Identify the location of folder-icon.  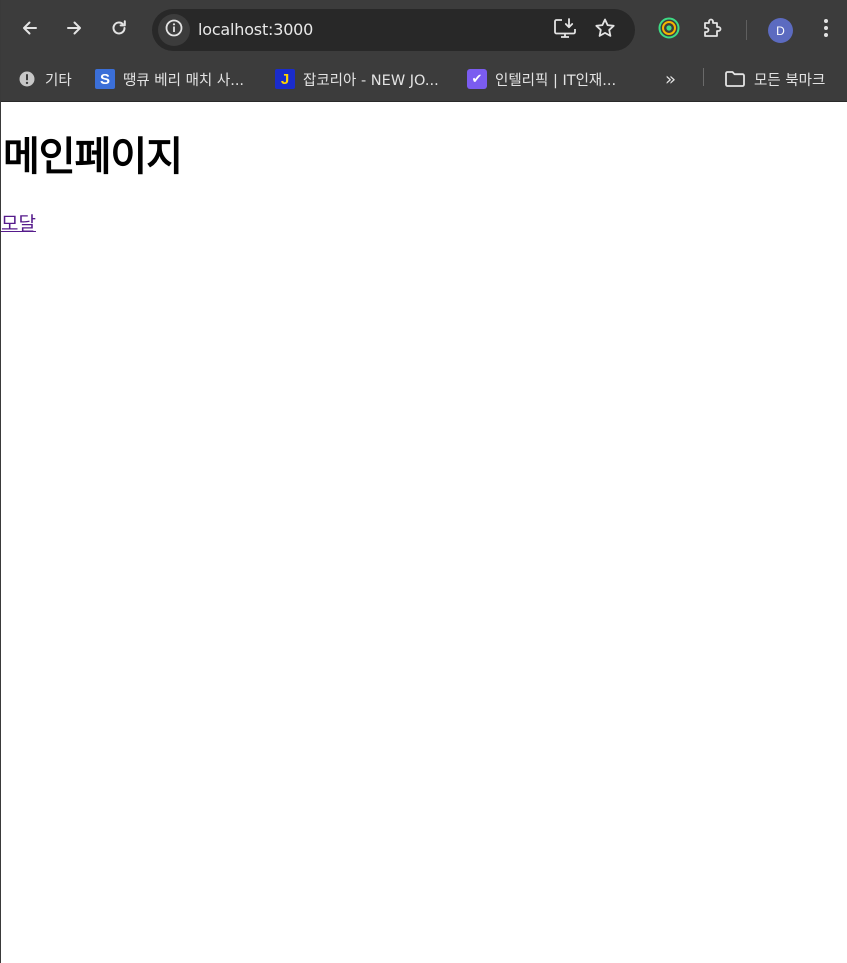
(735, 79).